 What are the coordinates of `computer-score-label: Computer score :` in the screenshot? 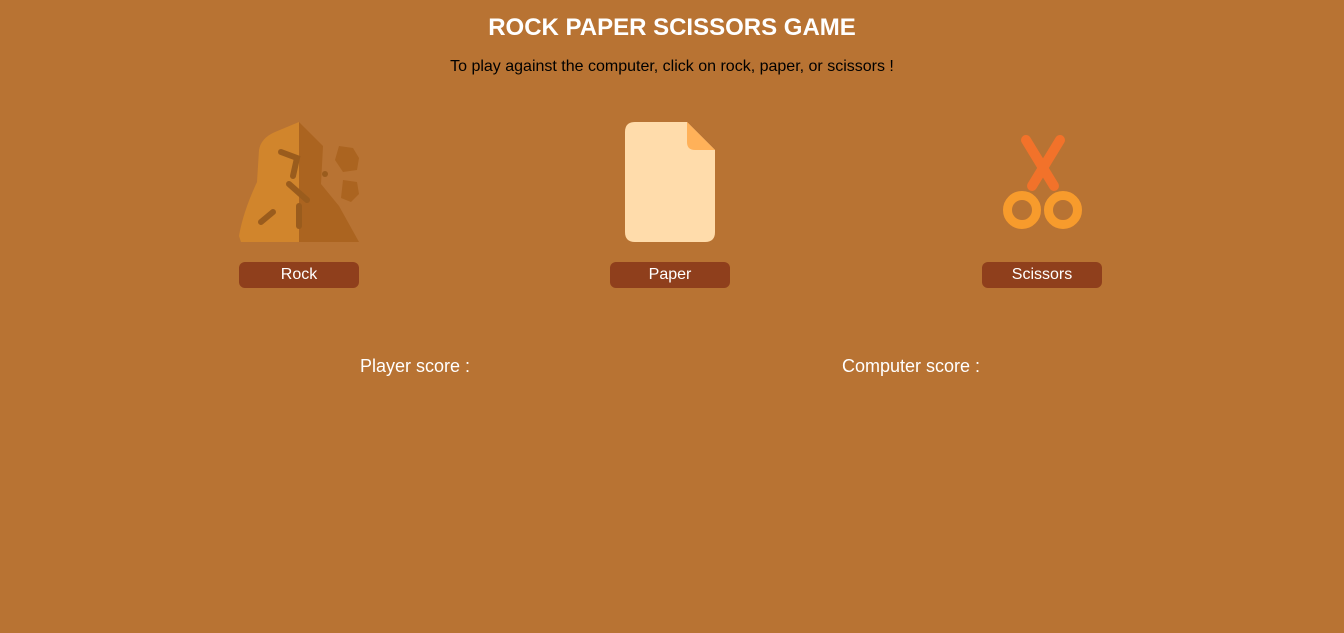 It's located at (911, 366).